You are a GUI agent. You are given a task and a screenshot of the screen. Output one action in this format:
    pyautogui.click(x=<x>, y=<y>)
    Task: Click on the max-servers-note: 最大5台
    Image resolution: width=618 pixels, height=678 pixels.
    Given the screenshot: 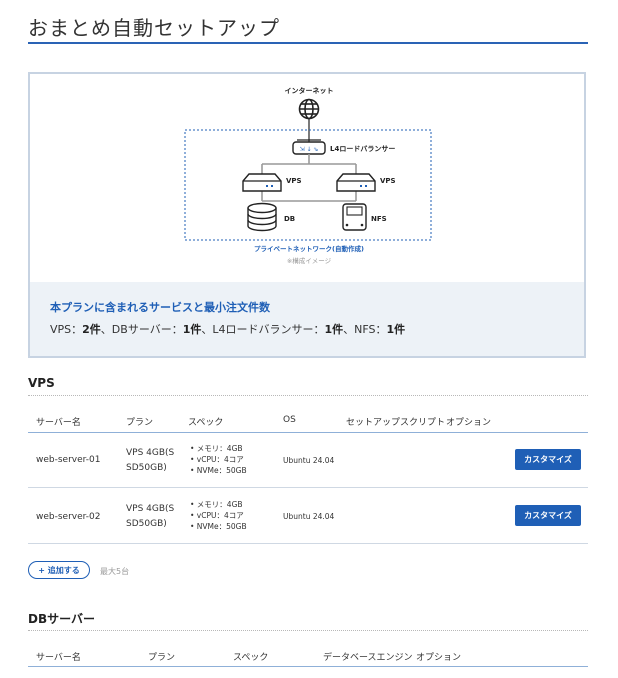 What is the action you would take?
    pyautogui.click(x=115, y=571)
    